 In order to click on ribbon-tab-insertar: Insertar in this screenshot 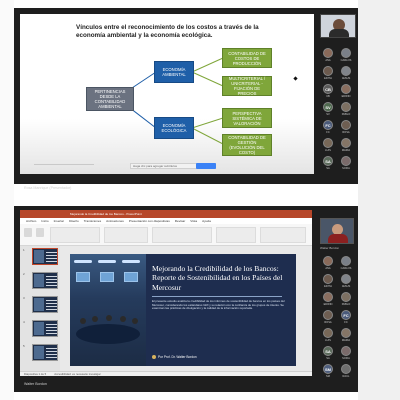, I will do `click(59, 221)`.